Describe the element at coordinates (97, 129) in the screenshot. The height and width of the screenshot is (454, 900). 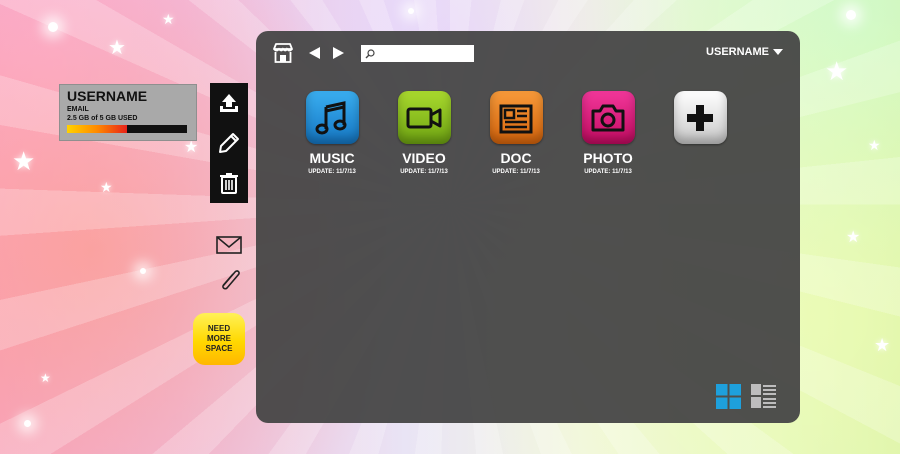
I see `storage-progress-fill` at that location.